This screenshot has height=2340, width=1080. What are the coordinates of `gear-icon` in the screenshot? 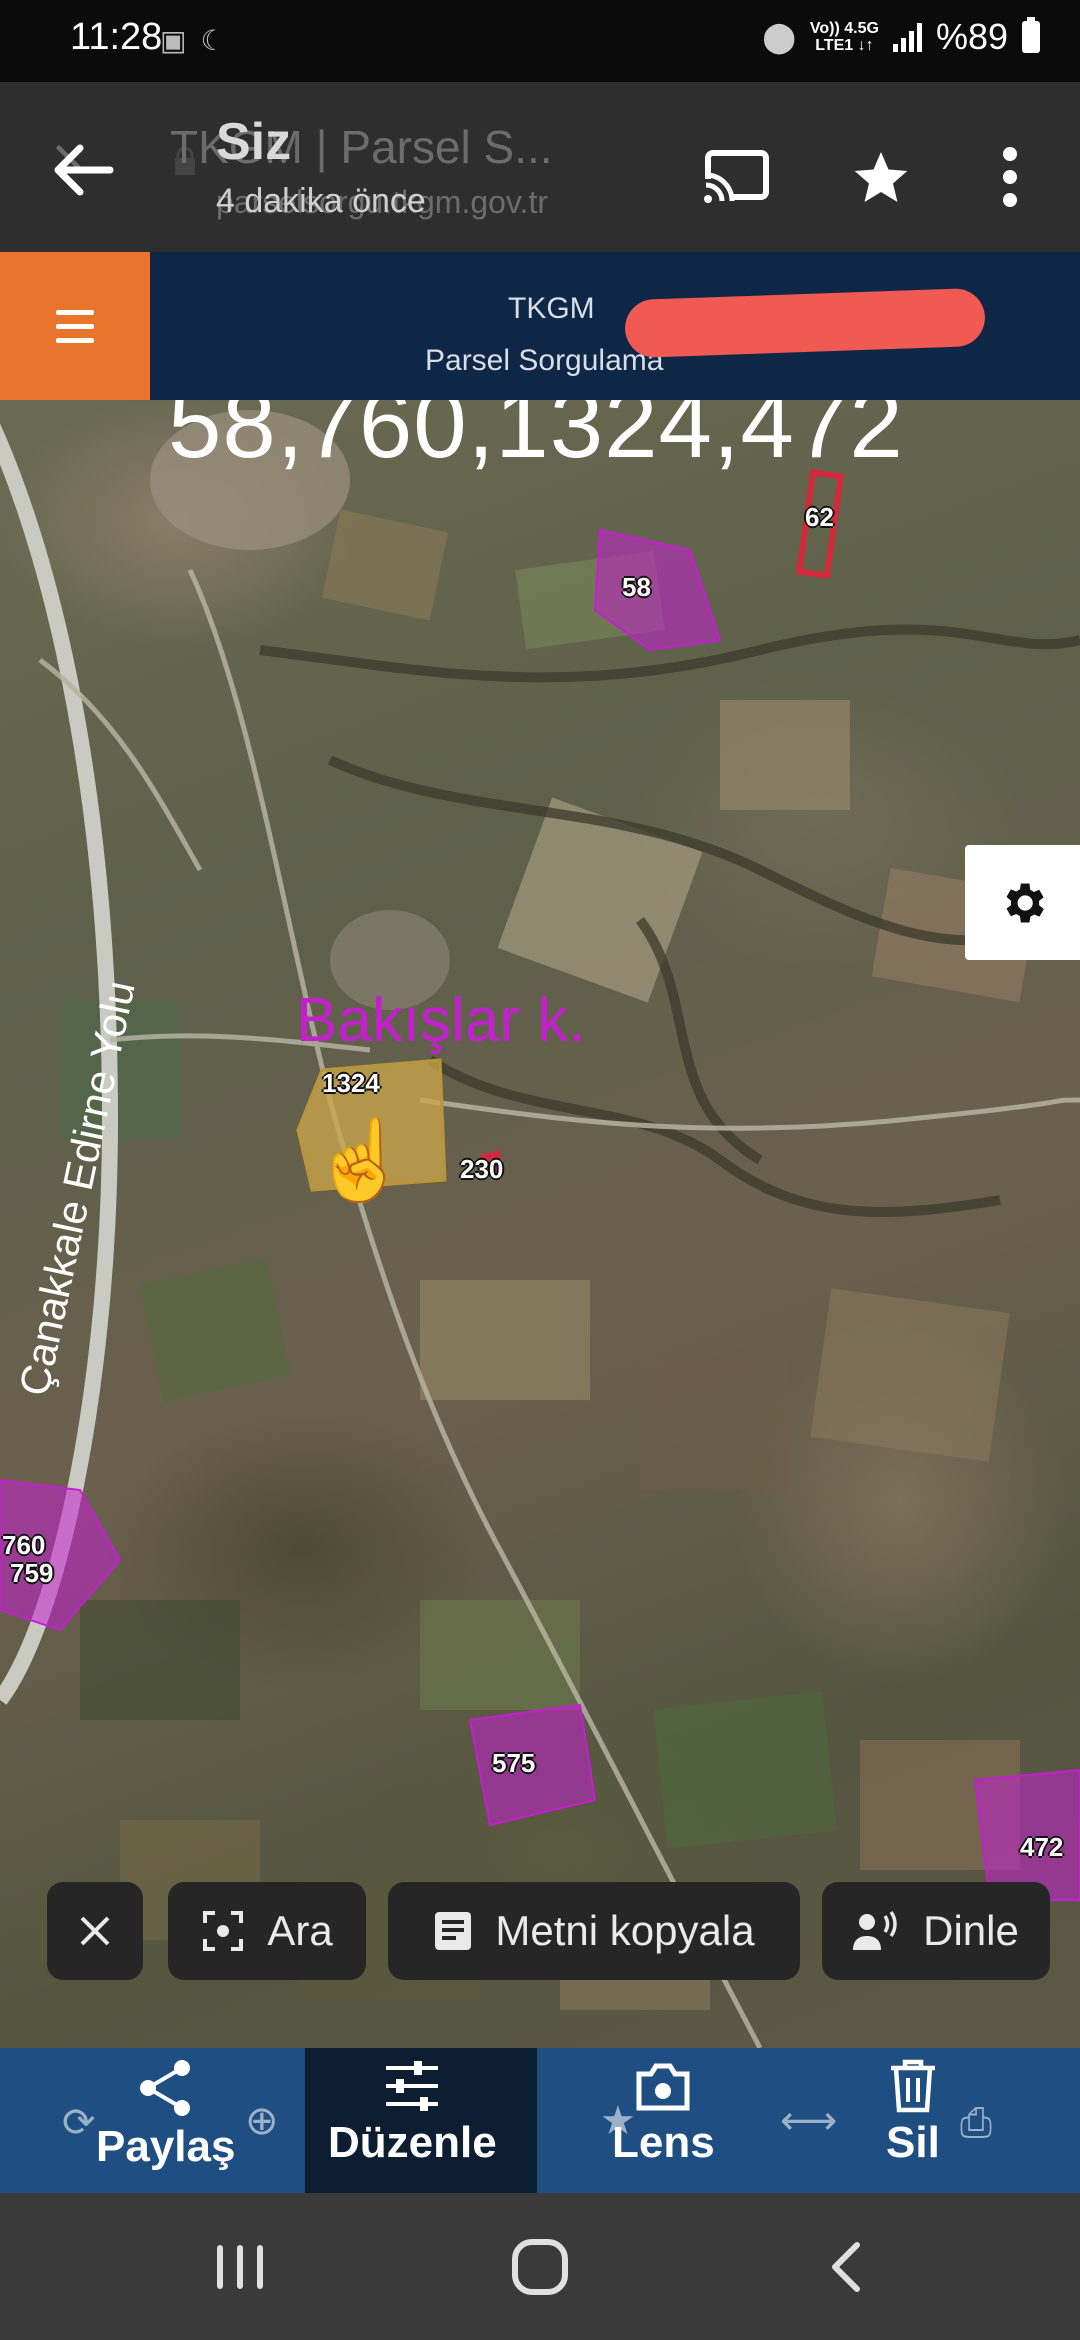 It's located at (1025, 902).